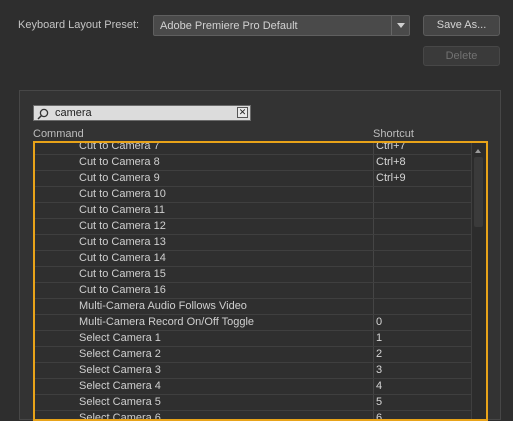 The image size is (513, 421). I want to click on column-header-shortcut: Shortcut, so click(393, 134).